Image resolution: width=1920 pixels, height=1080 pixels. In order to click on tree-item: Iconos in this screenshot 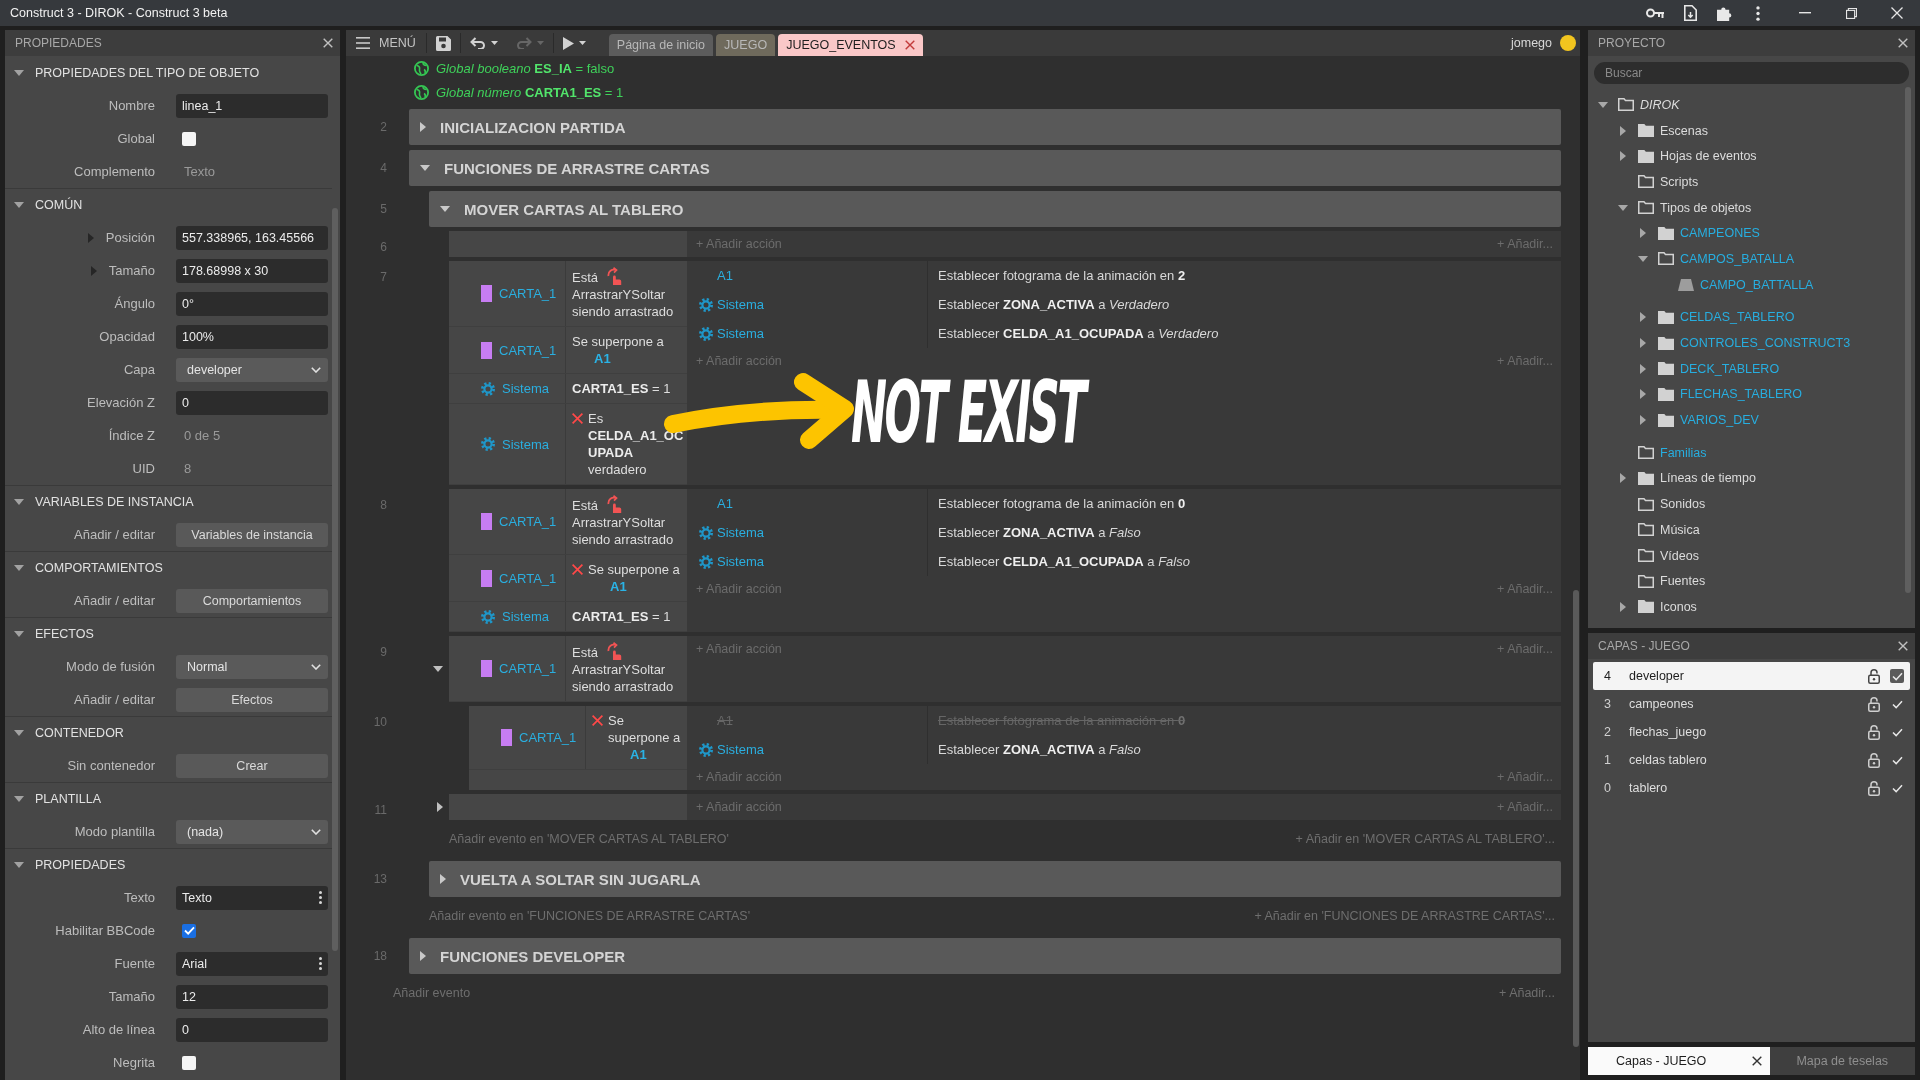, I will do `click(1678, 606)`.